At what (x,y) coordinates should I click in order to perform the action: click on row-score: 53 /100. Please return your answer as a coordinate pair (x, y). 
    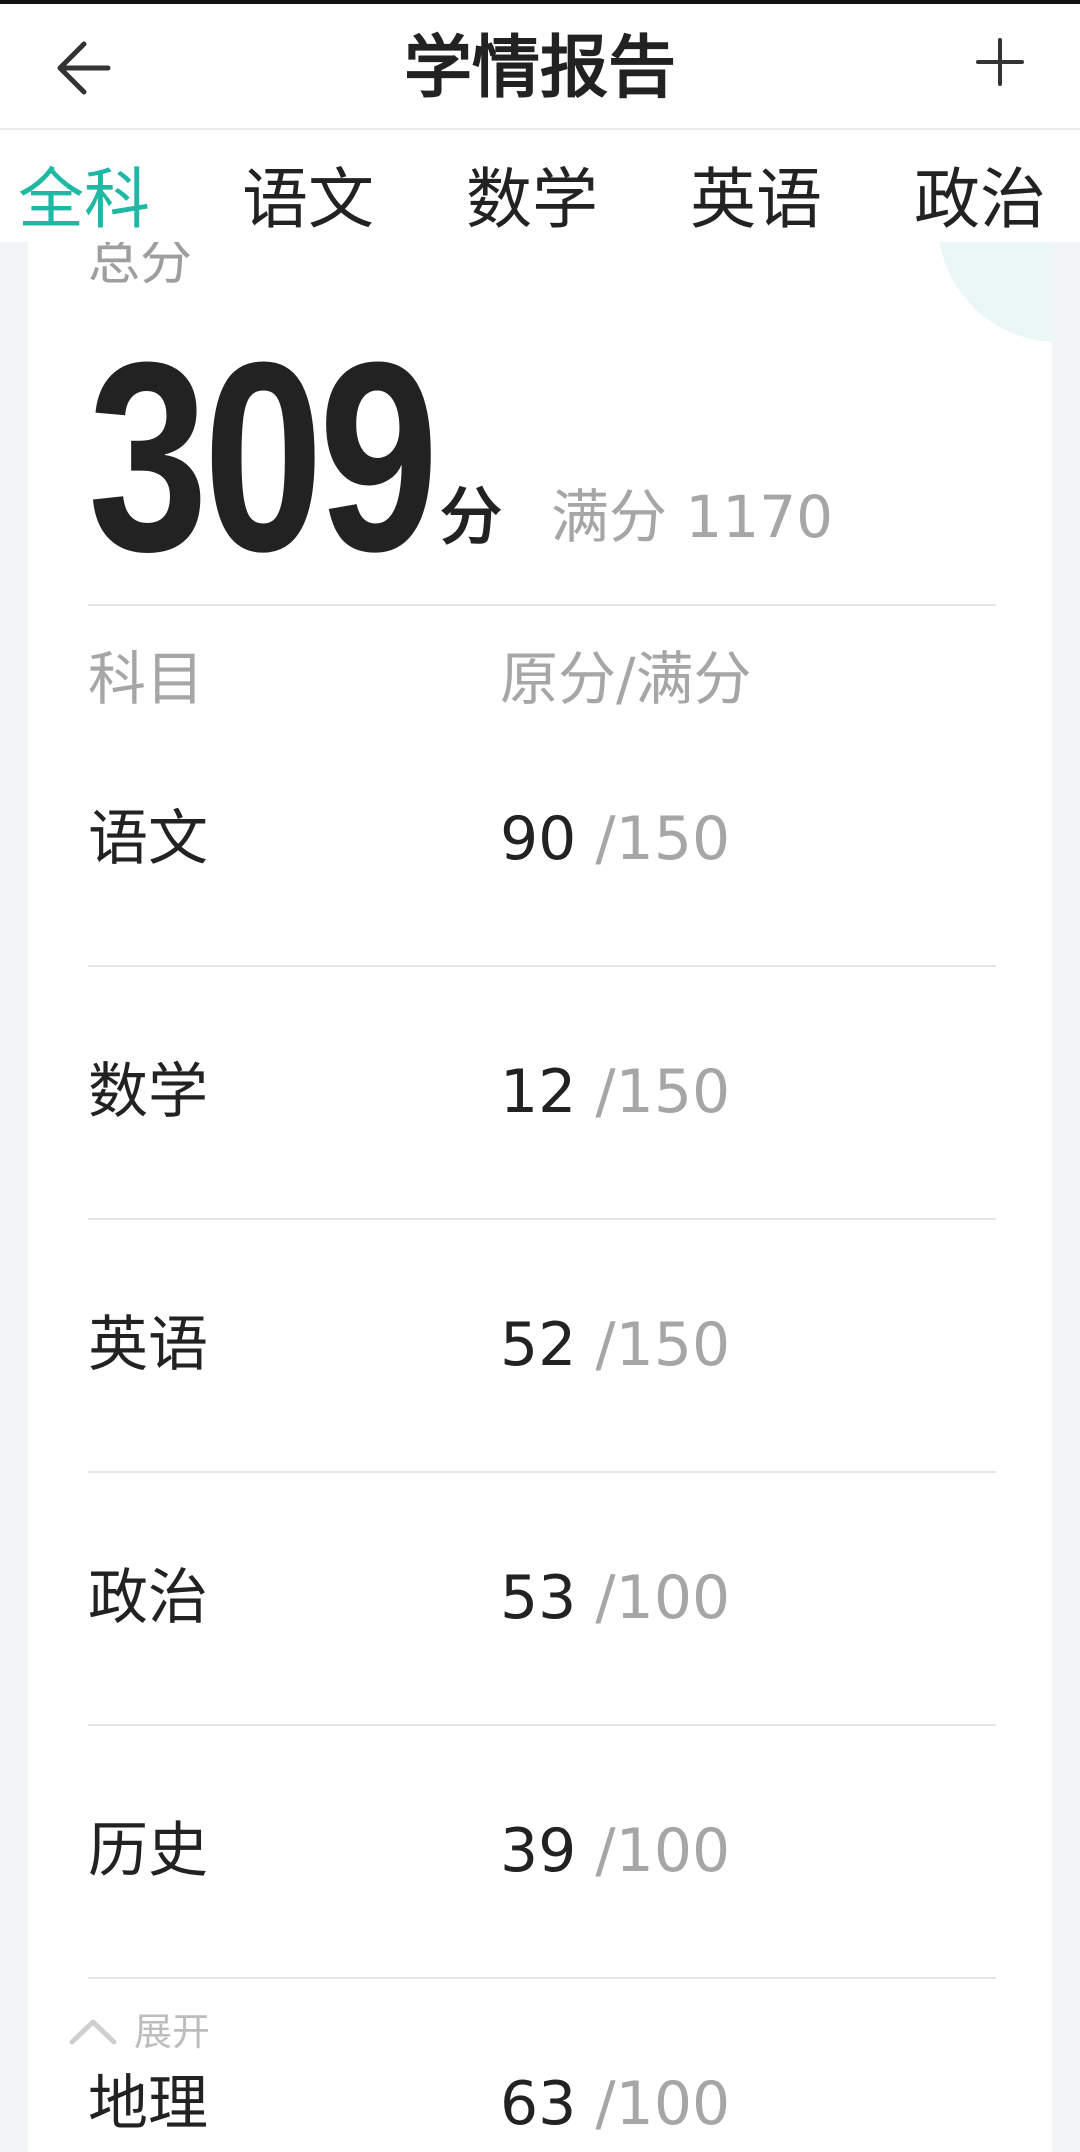
    Looking at the image, I should click on (615, 1598).